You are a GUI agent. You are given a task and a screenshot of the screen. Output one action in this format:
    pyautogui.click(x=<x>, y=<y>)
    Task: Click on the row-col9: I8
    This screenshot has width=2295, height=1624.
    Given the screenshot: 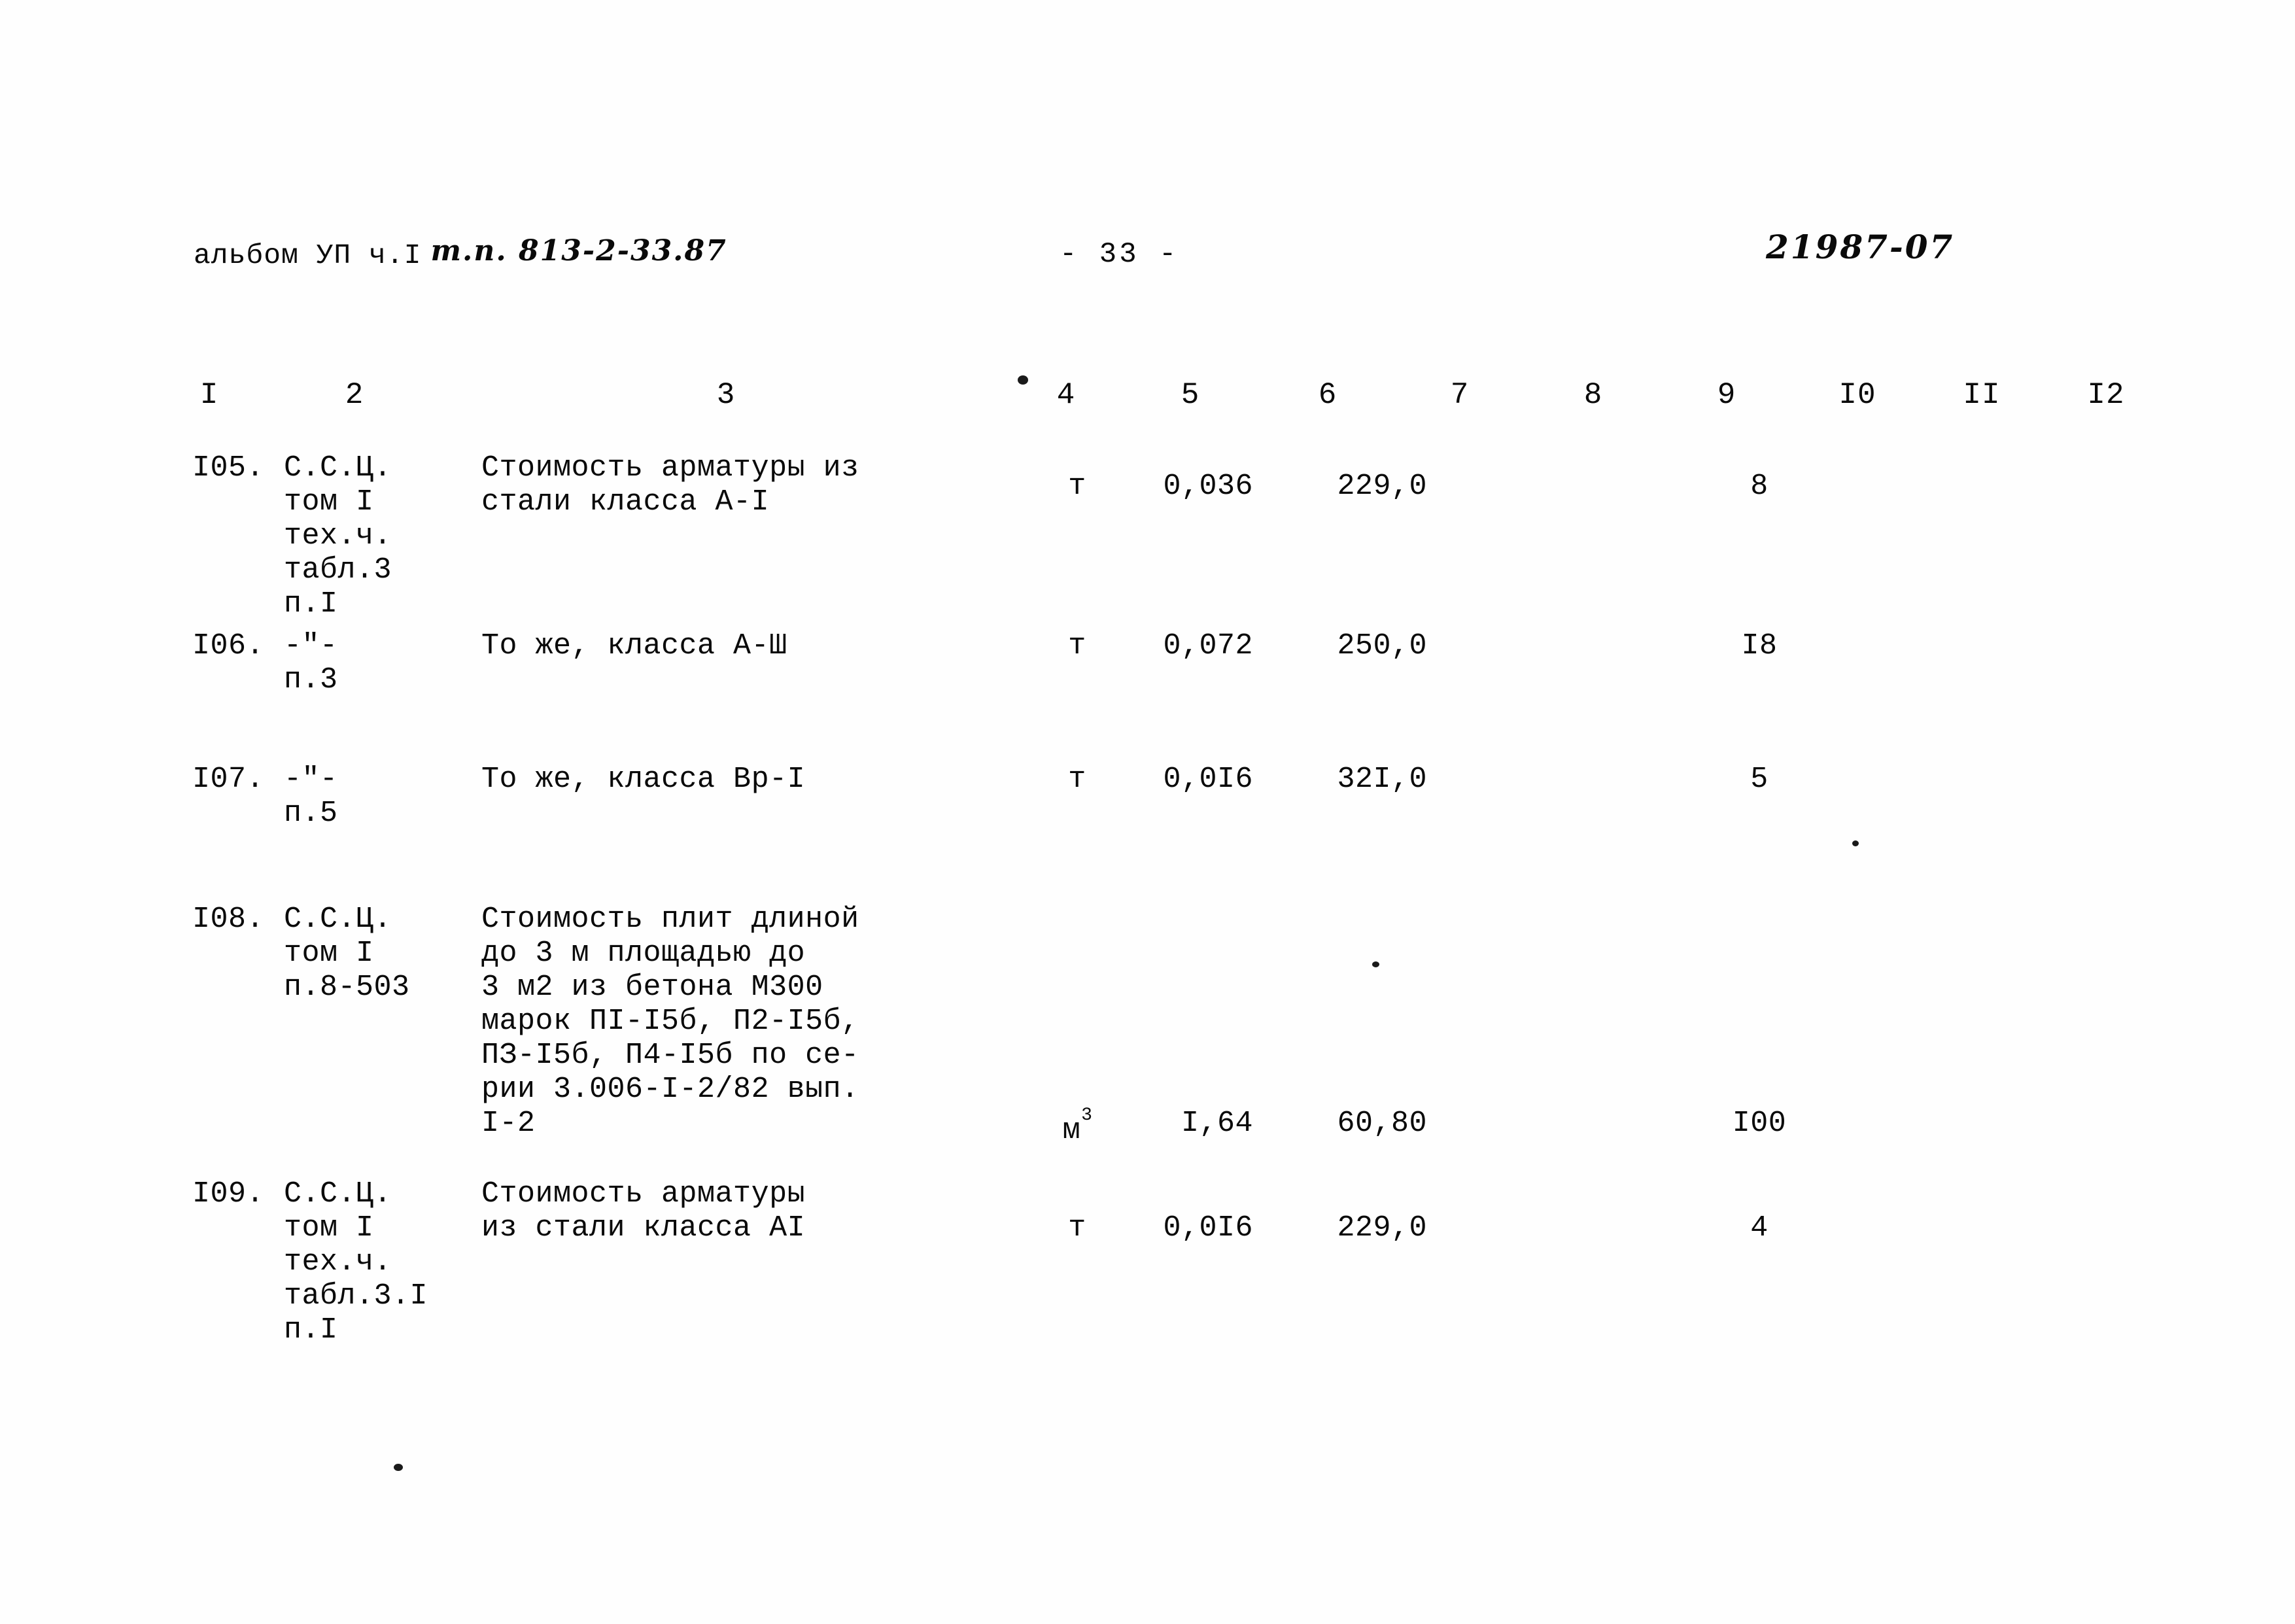 What is the action you would take?
    pyautogui.click(x=1760, y=646)
    